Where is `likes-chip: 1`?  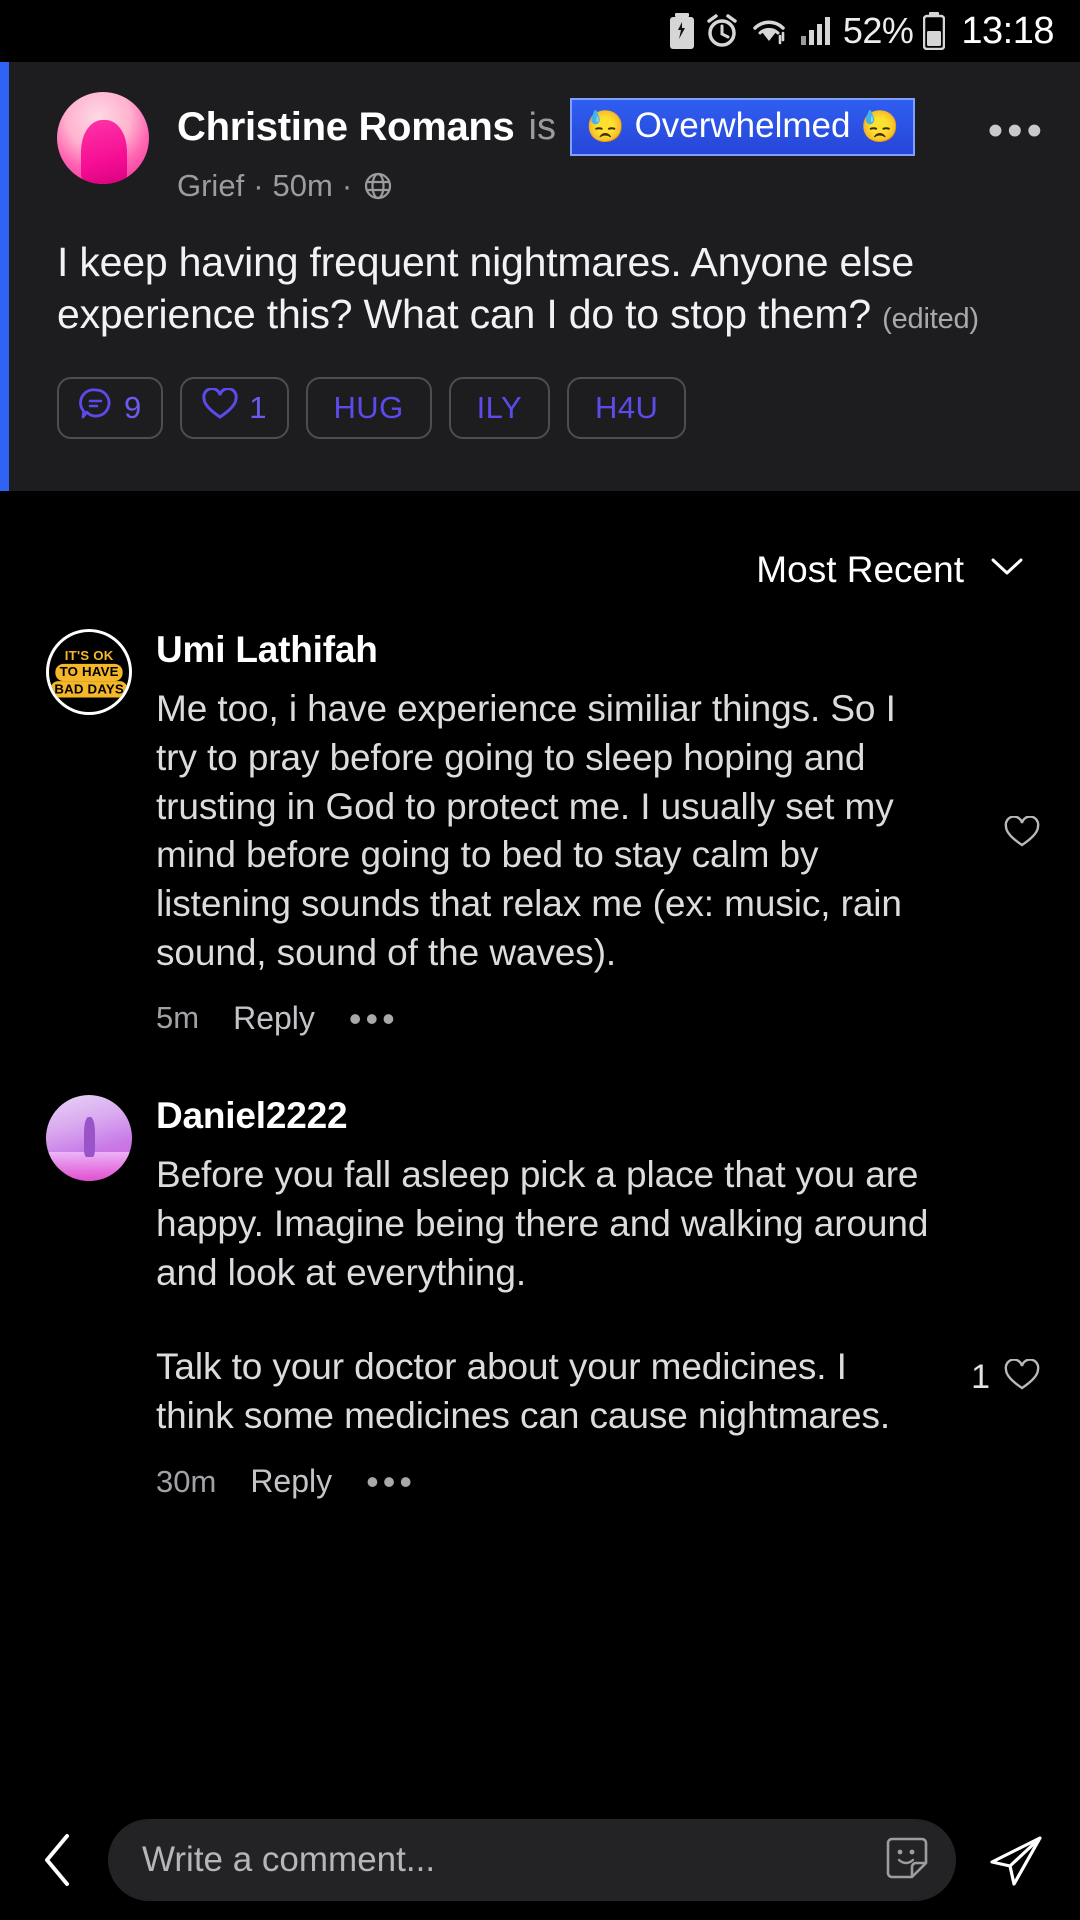 likes-chip: 1 is located at coordinates (234, 407).